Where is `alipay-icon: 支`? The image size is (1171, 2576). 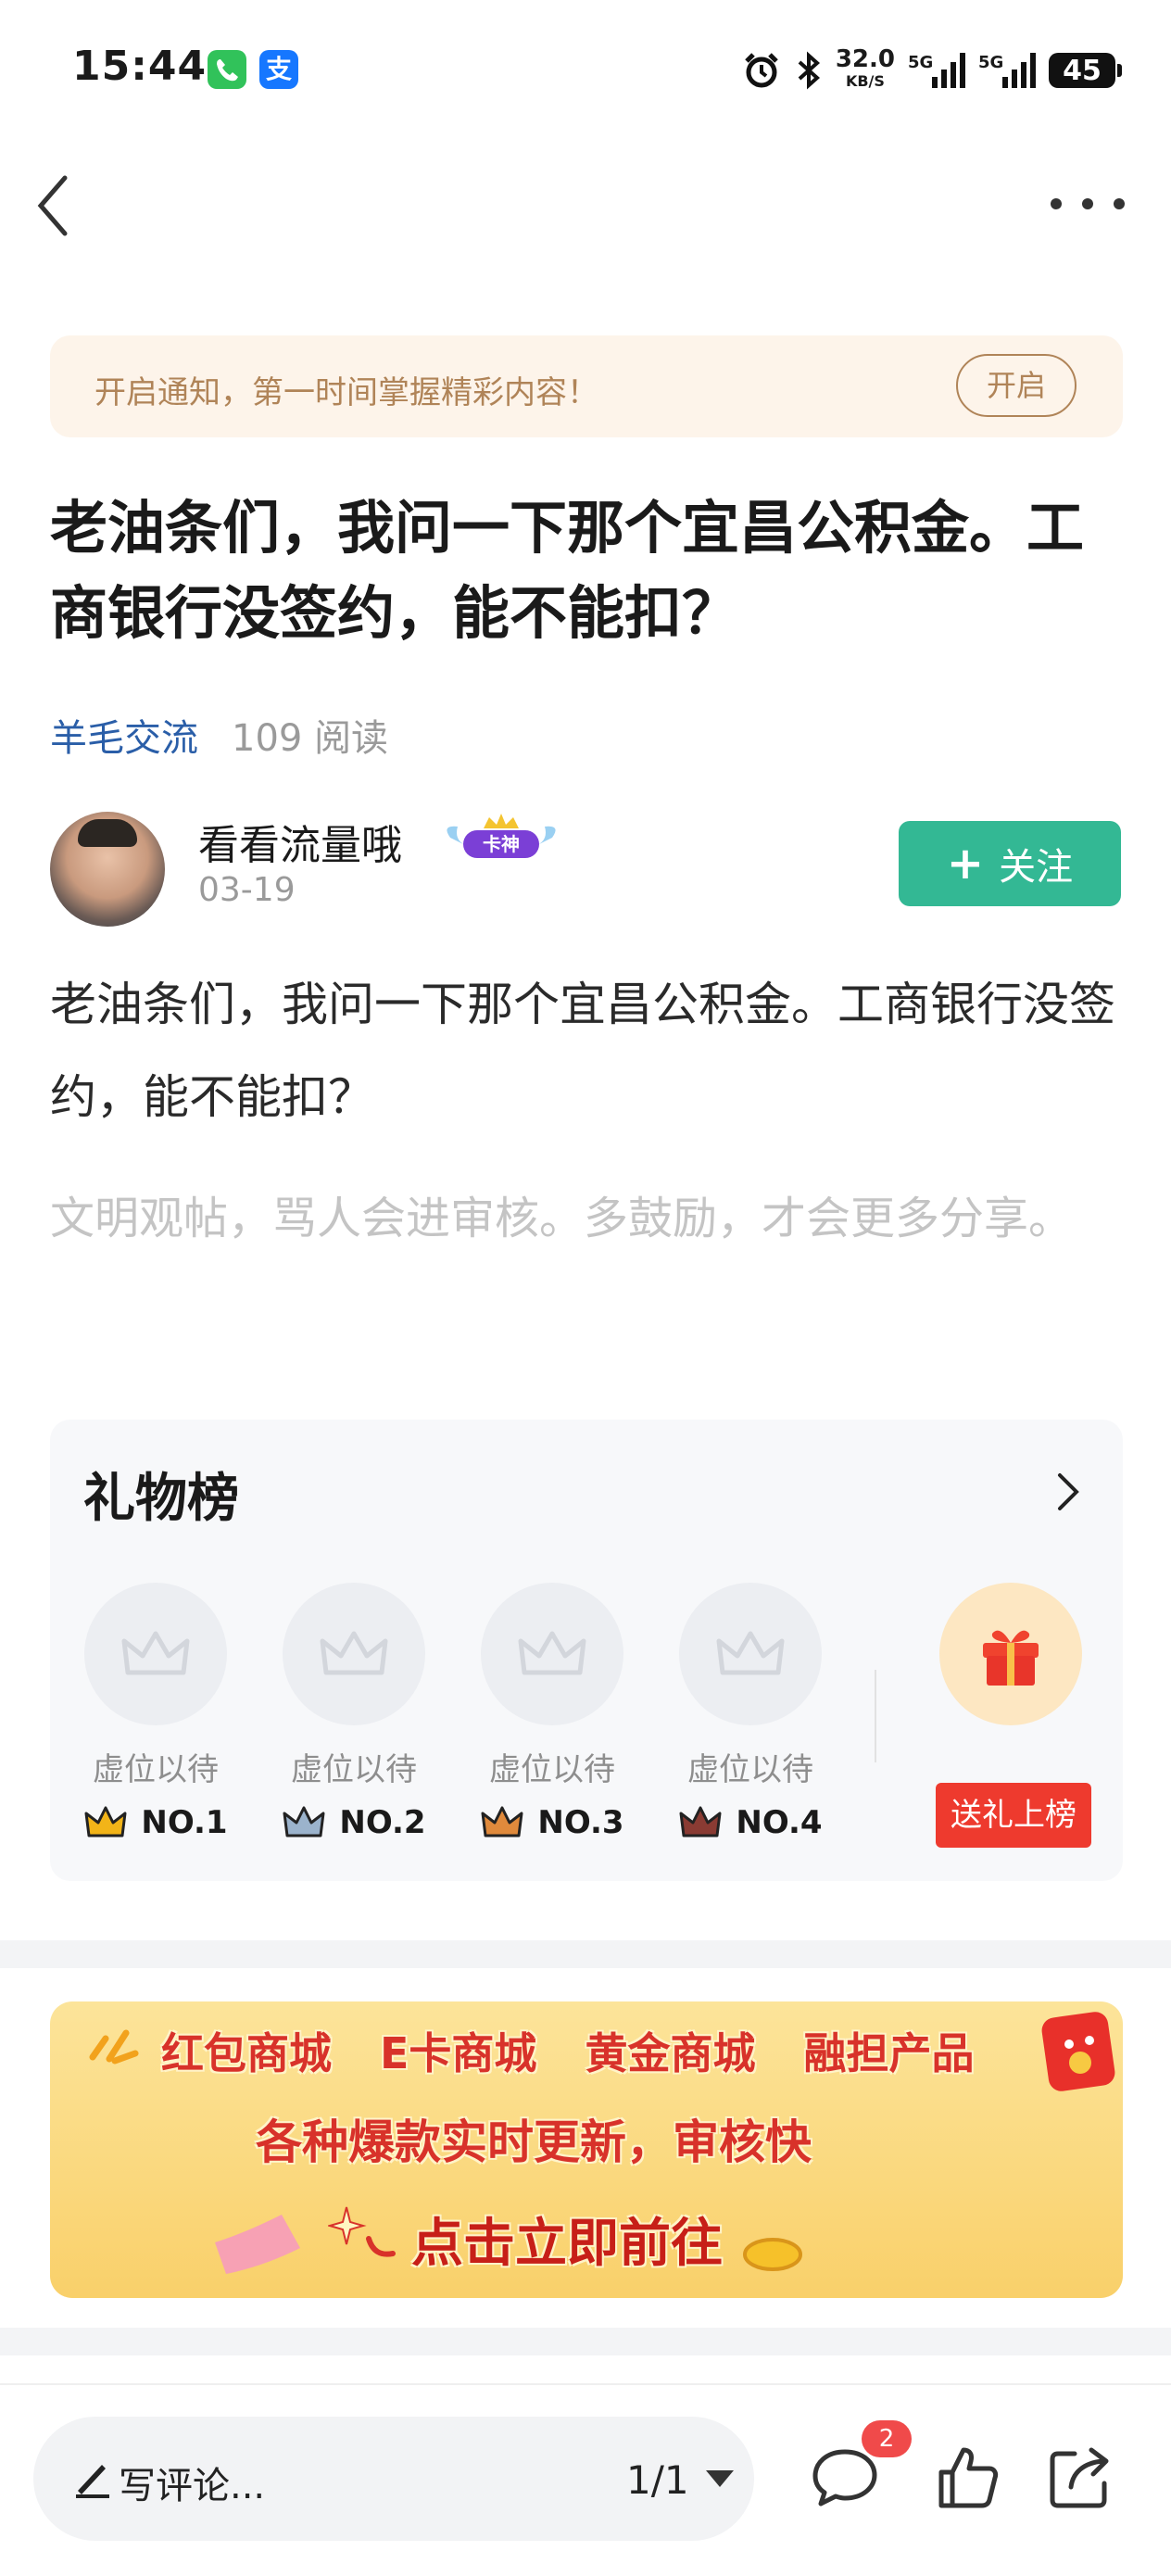
alipay-icon: 支 is located at coordinates (278, 69).